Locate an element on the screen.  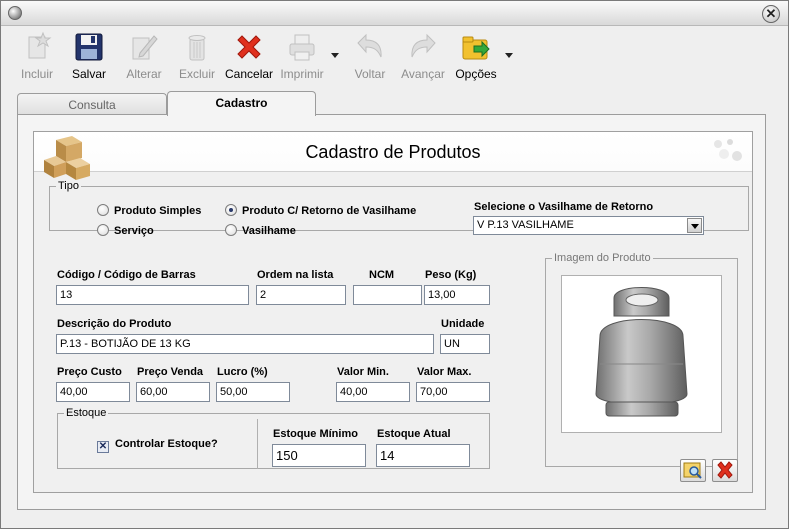
lucro-label: Lucro (%) is located at coordinates (242, 372).